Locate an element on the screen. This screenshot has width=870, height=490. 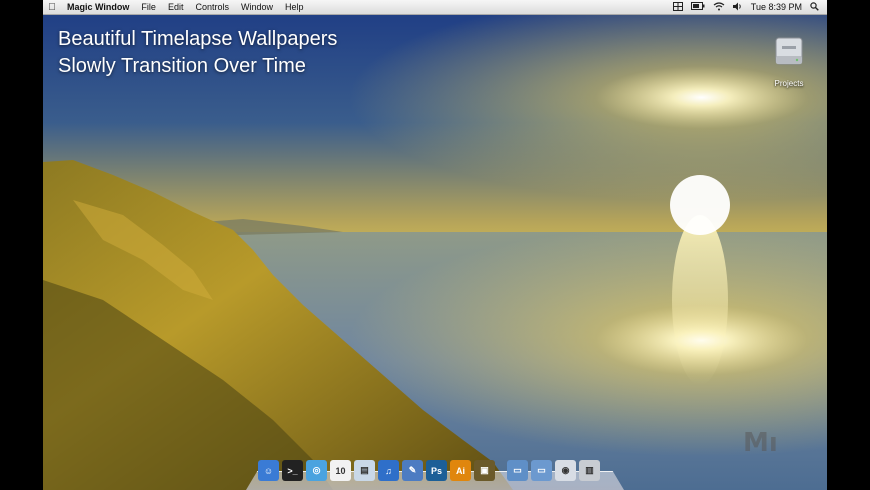
menu-clock: Tue 8:39 PM is located at coordinates (776, 7).